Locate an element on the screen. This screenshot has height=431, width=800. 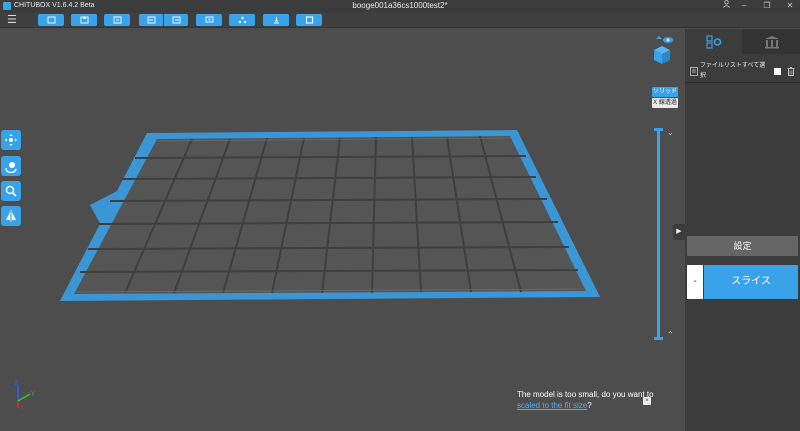
xray-mode-button: X 線透過 is located at coordinates (665, 103).